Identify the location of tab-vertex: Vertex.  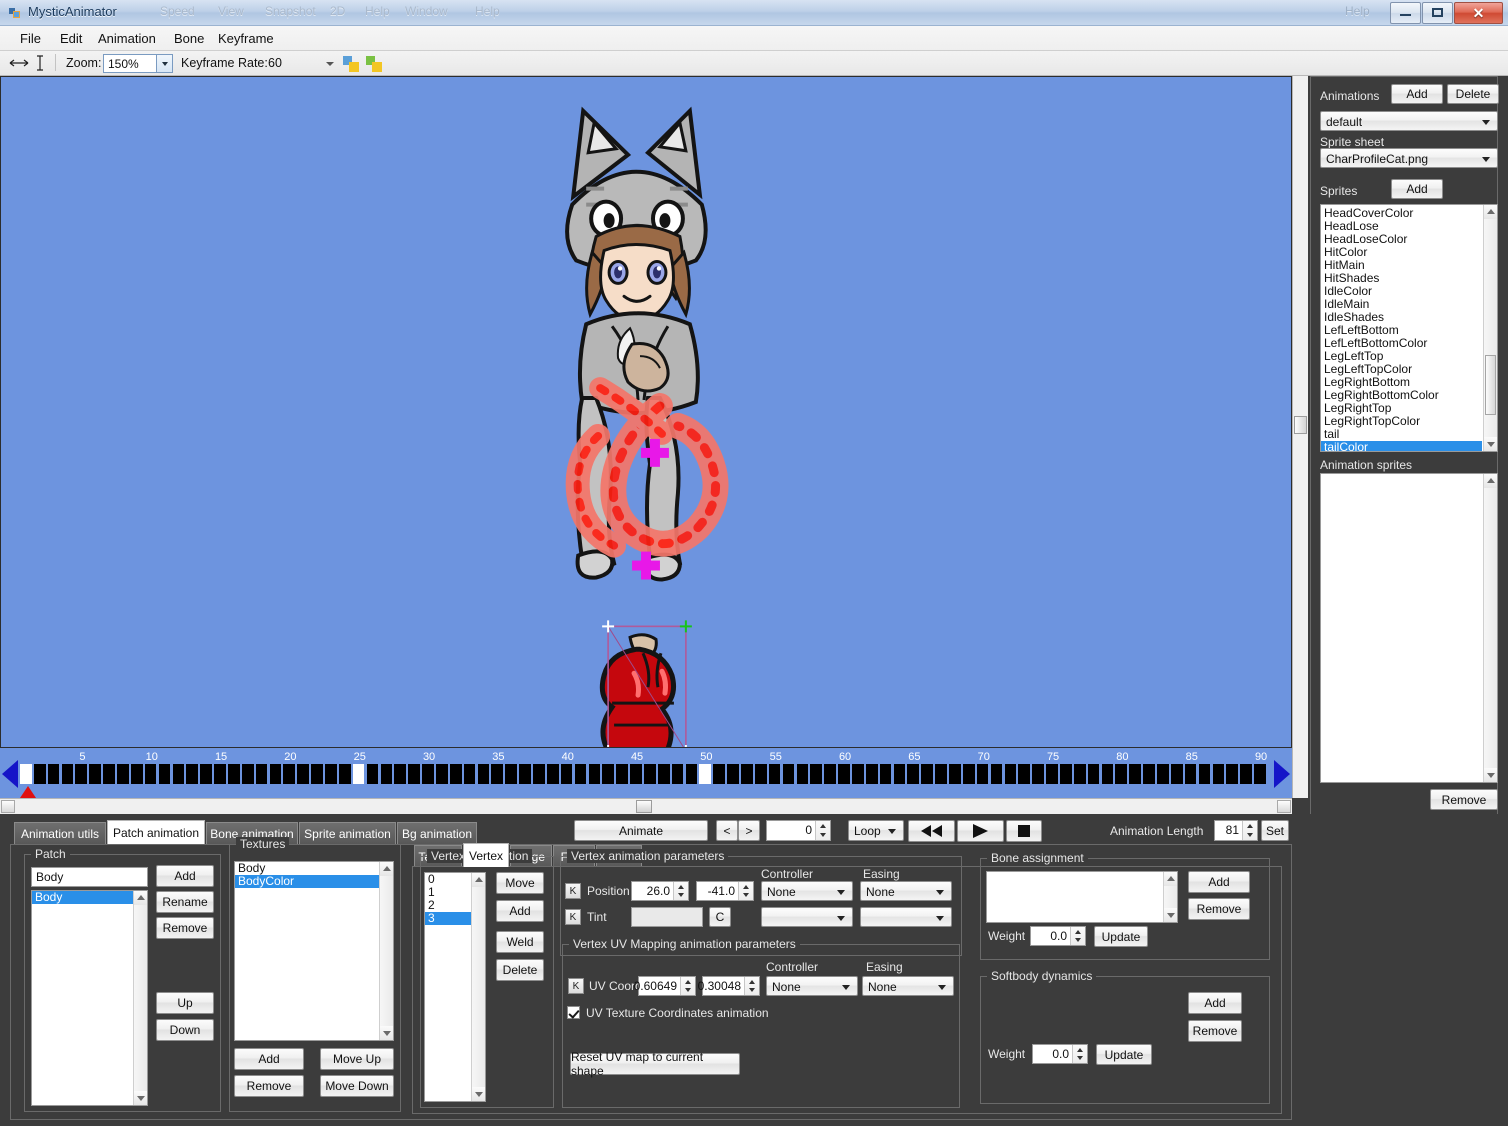
(486, 855).